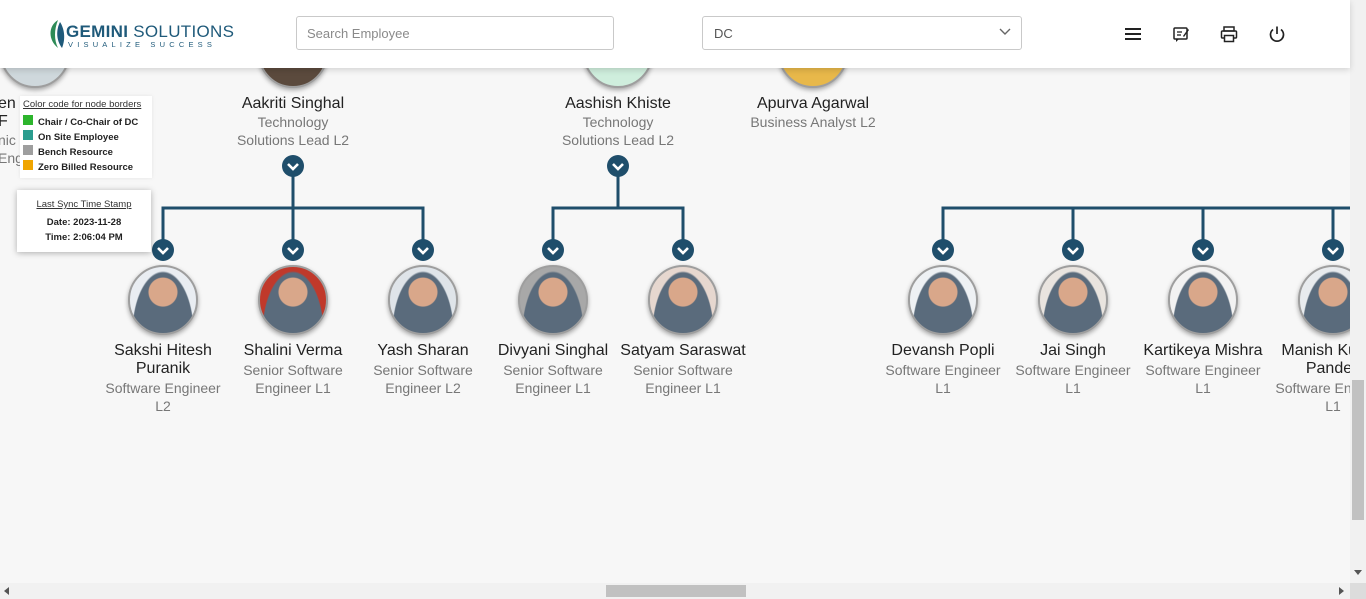  What do you see at coordinates (293, 351) in the screenshot?
I see `employee-name: Shalini Verma` at bounding box center [293, 351].